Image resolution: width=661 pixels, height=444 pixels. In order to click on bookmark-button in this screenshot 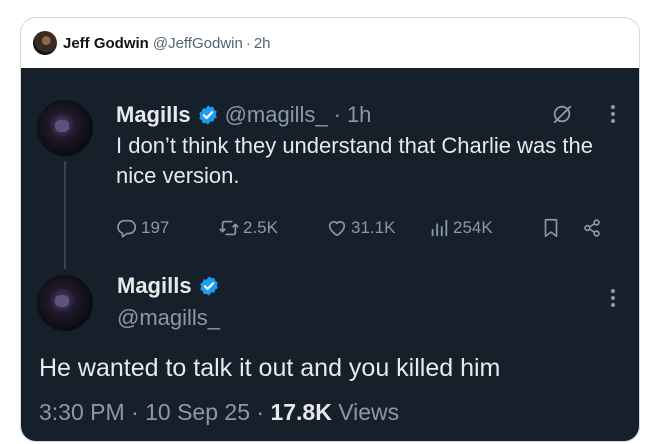, I will do `click(552, 228)`.